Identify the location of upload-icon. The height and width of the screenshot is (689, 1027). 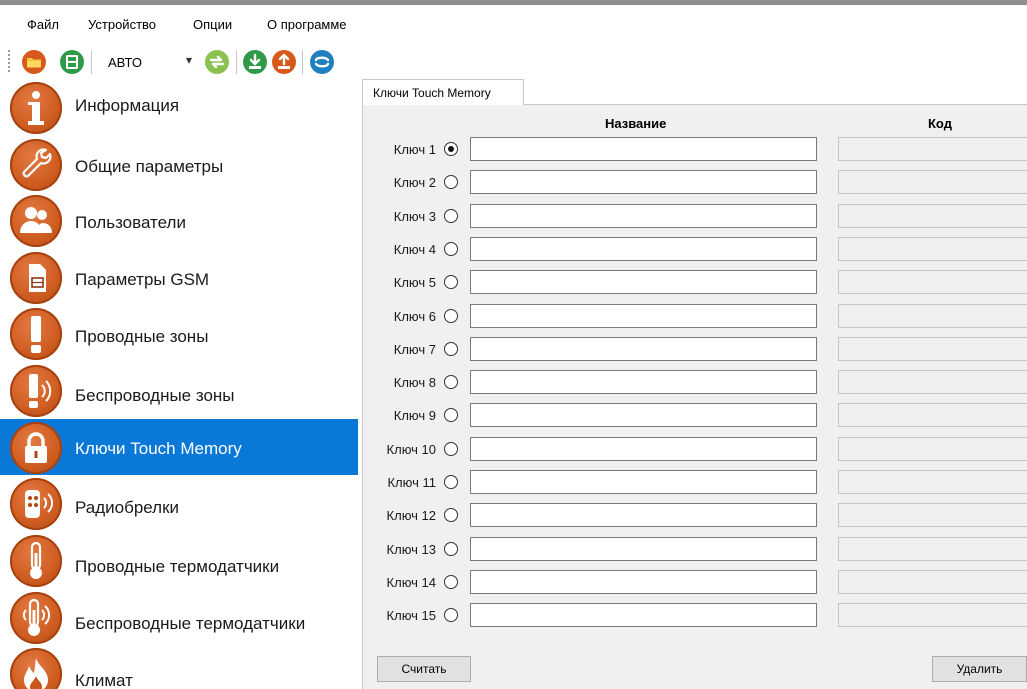
(284, 62).